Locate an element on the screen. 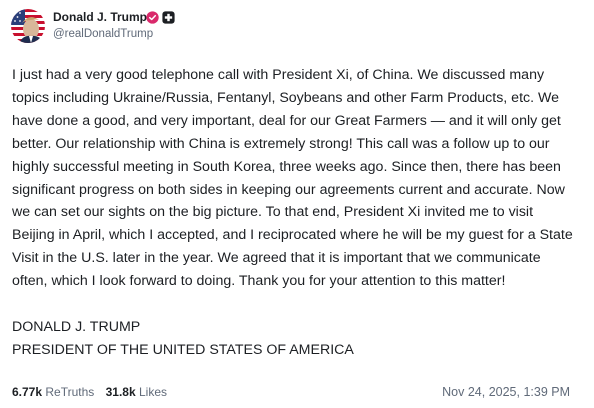 The width and height of the screenshot is (594, 408). avatar is located at coordinates (28, 26).